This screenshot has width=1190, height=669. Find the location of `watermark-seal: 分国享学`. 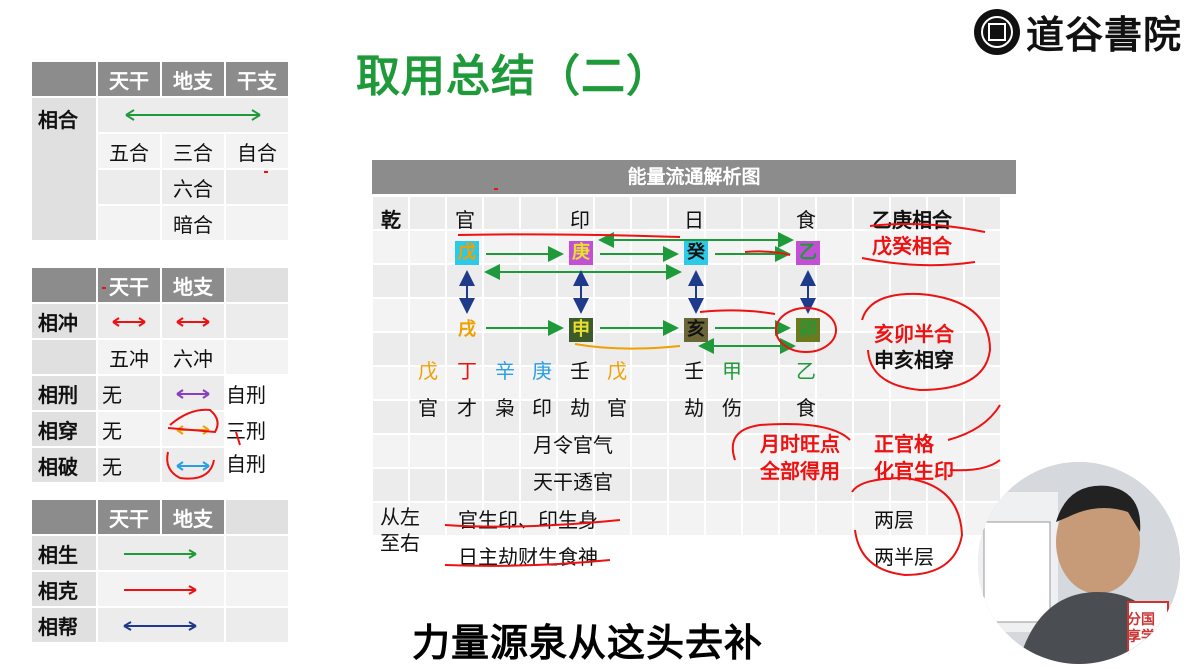

watermark-seal: 分国享学 is located at coordinates (1141, 628).